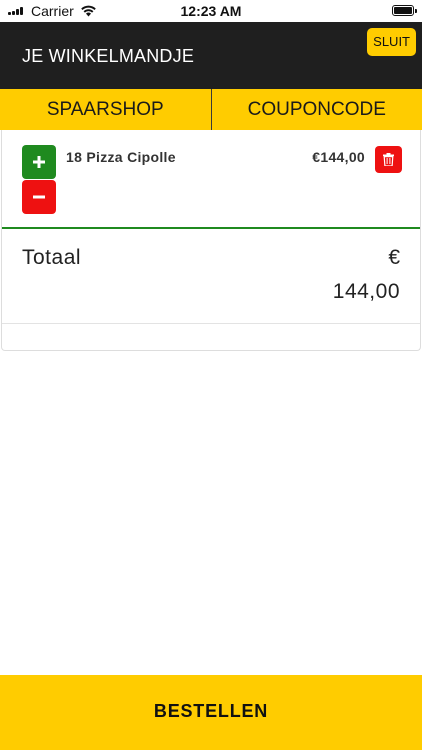 This screenshot has height=750, width=422. Describe the element at coordinates (121, 157) in the screenshot. I see `cart-item-name: 18 Pizza Cipolle` at that location.